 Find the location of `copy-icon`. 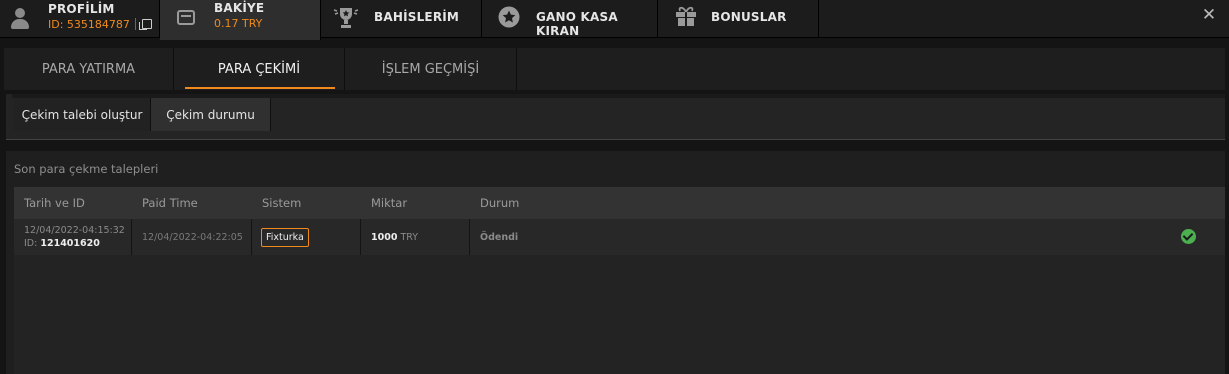

copy-icon is located at coordinates (145, 24).